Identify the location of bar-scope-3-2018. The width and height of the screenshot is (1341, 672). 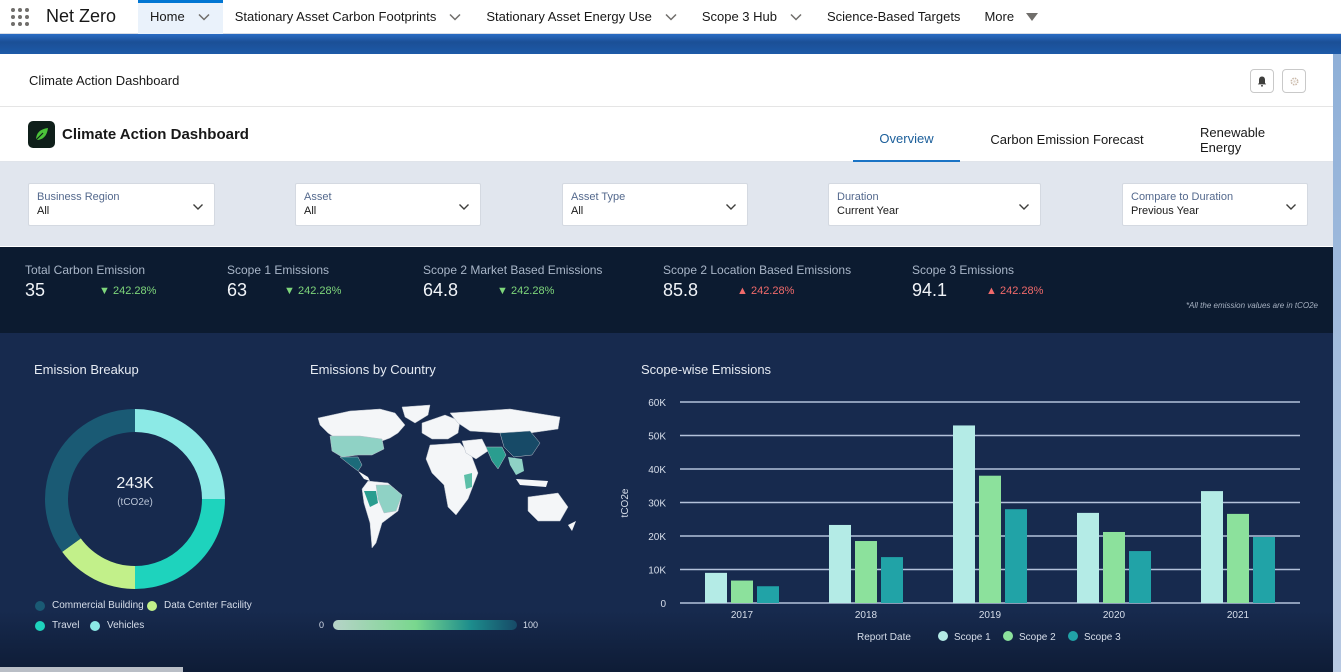
(892, 580).